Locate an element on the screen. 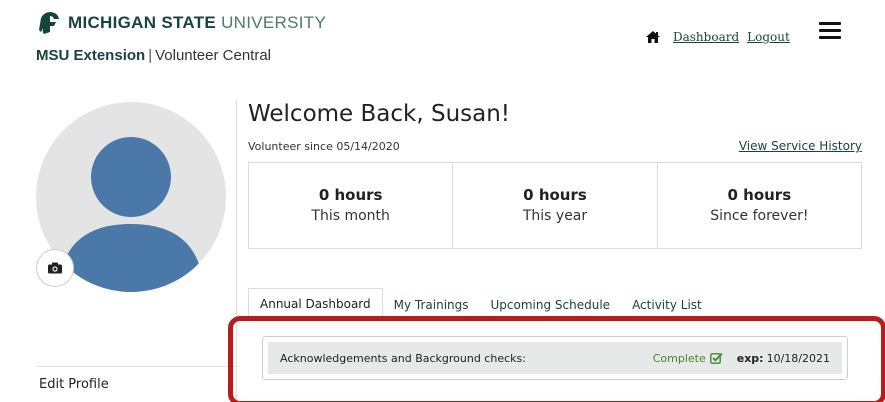  sidebar-separator is located at coordinates (136, 366).